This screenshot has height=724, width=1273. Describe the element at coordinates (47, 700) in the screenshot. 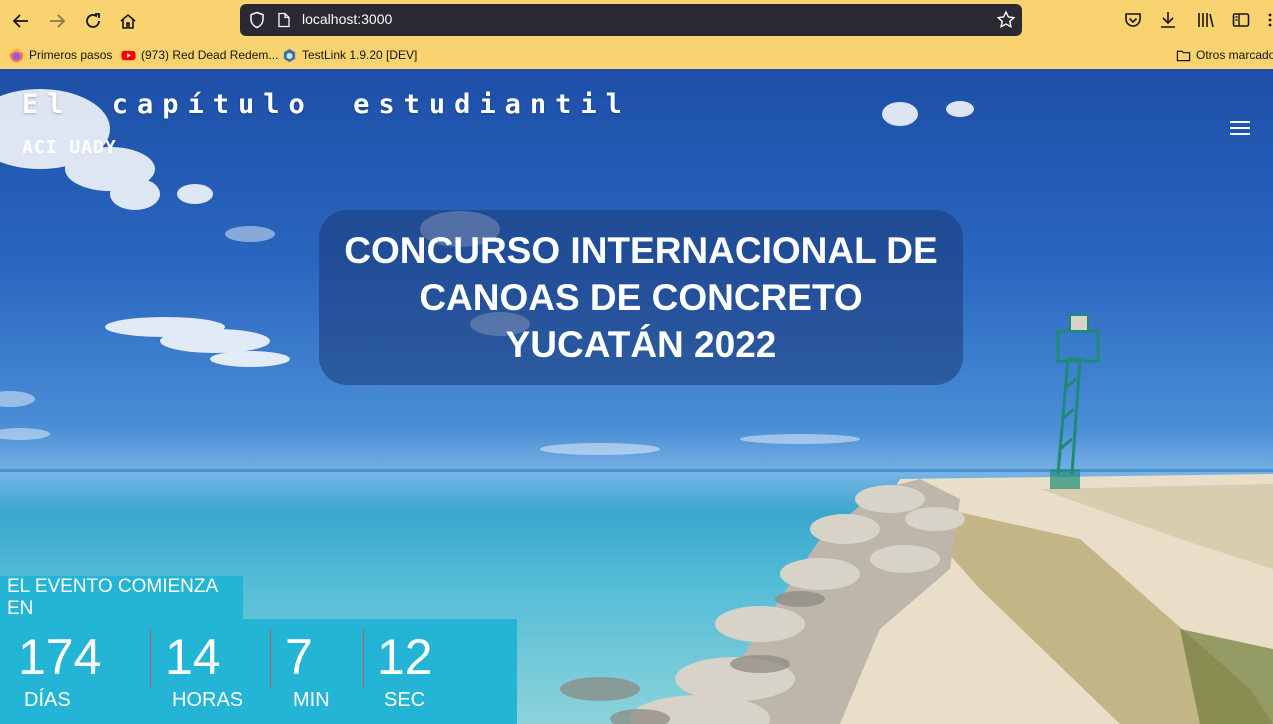

I see `countdown-unit: DÍAS` at that location.